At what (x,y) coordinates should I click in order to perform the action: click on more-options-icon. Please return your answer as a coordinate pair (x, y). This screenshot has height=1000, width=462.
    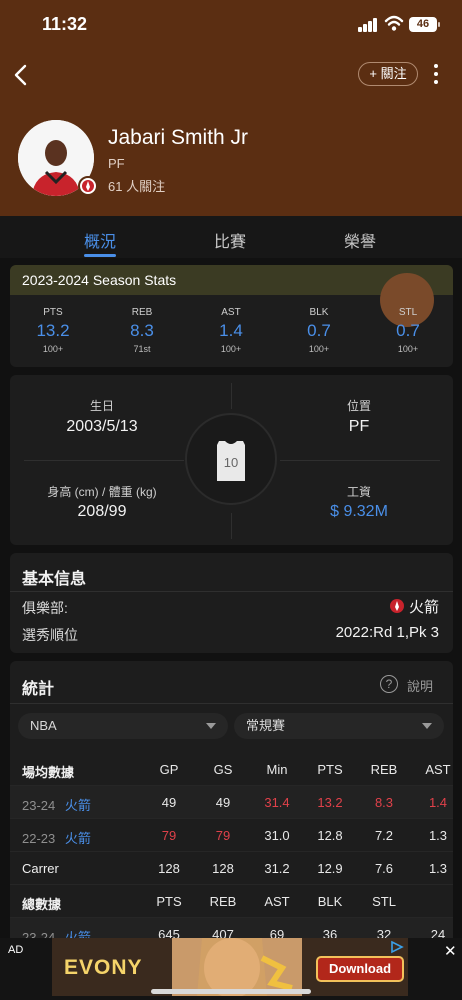
    Looking at the image, I should click on (436, 74).